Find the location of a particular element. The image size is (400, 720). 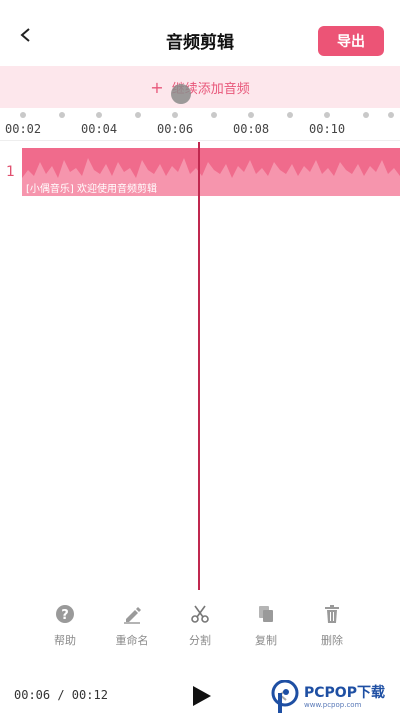

add-audio-content: + 继续添加音频 is located at coordinates (200, 87).